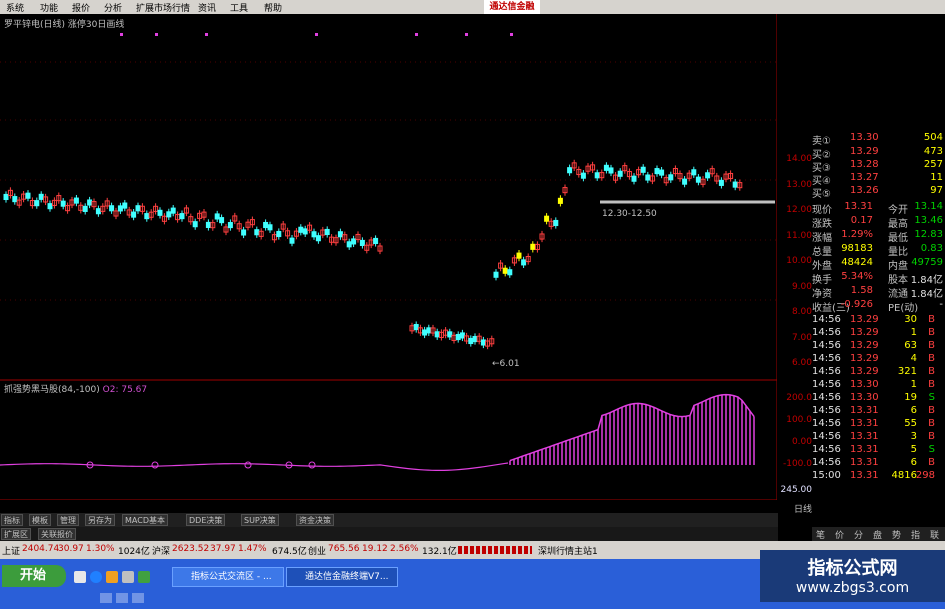 The image size is (945, 609). What do you see at coordinates (910, 423) in the screenshot?
I see `tick-volume: 55` at bounding box center [910, 423].